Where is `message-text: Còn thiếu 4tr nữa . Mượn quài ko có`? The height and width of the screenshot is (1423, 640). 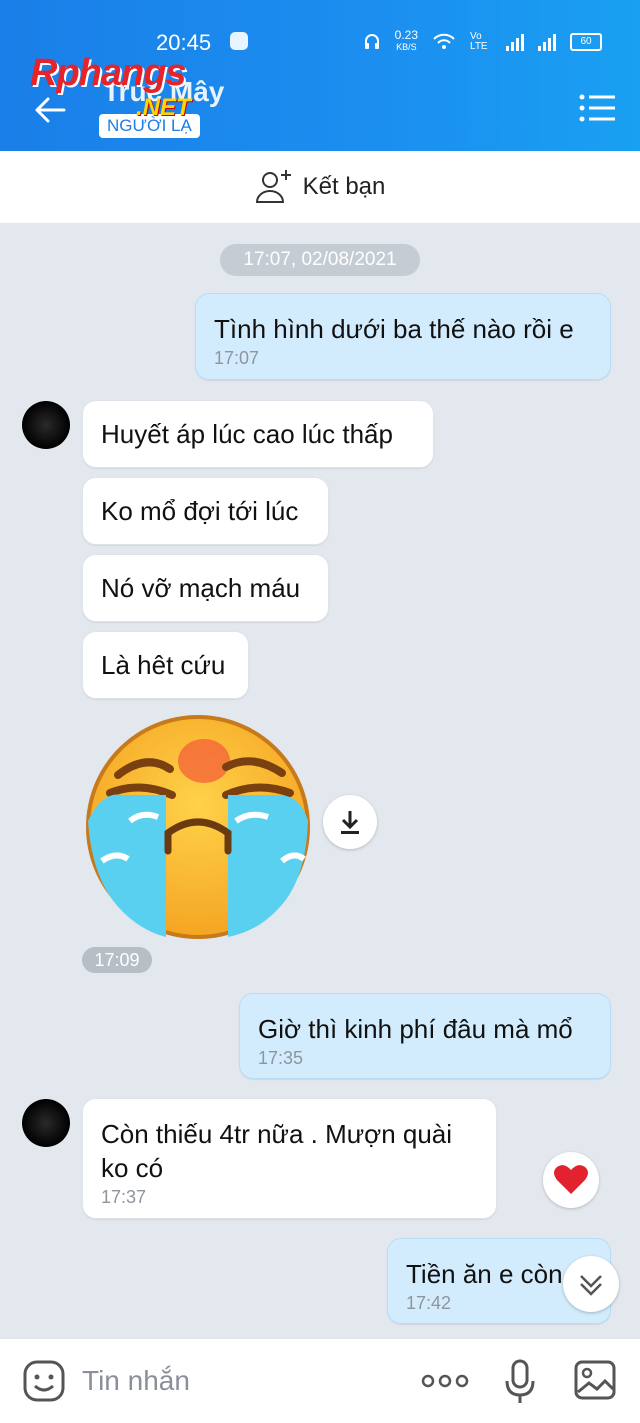
message-text: Còn thiếu 4tr nữa . Mượn quài ko có is located at coordinates (277, 1151).